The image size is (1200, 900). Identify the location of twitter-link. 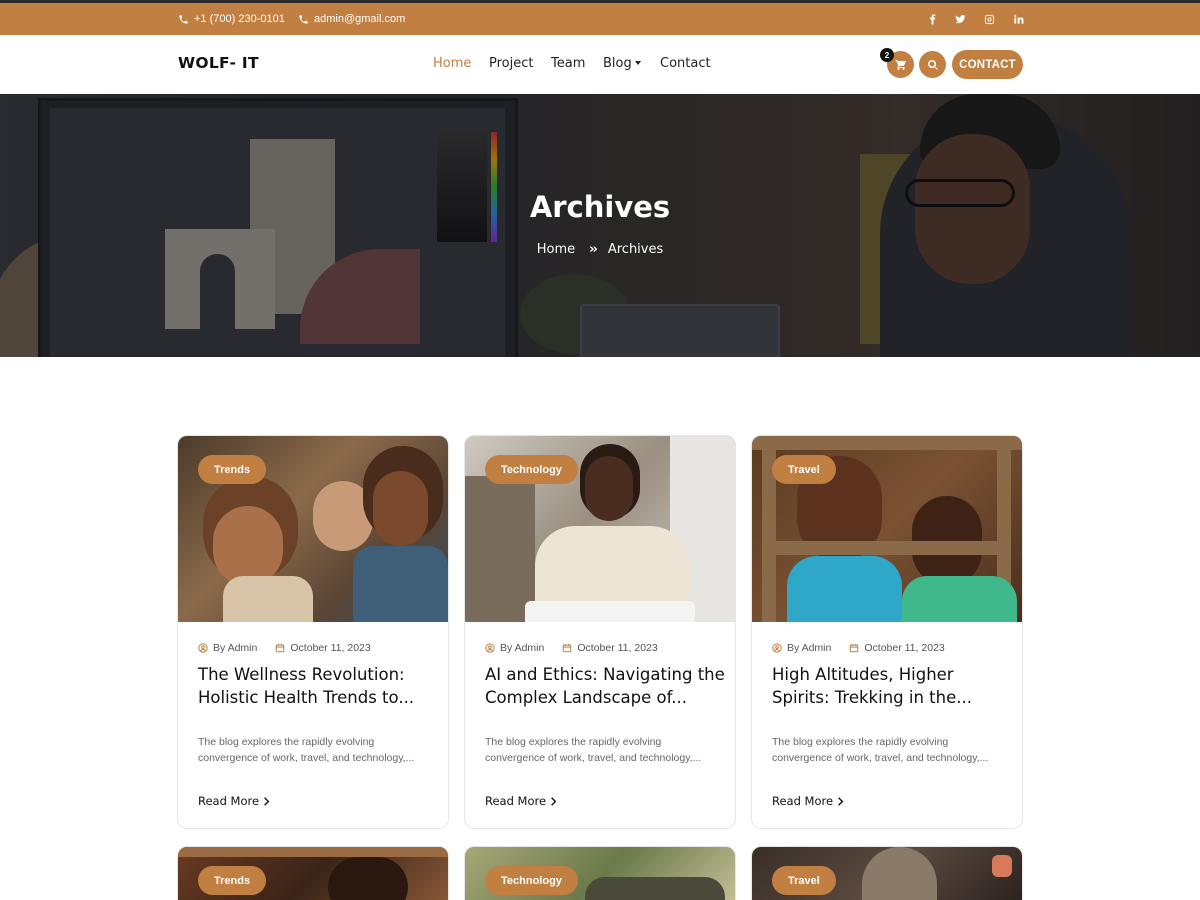
(960, 19).